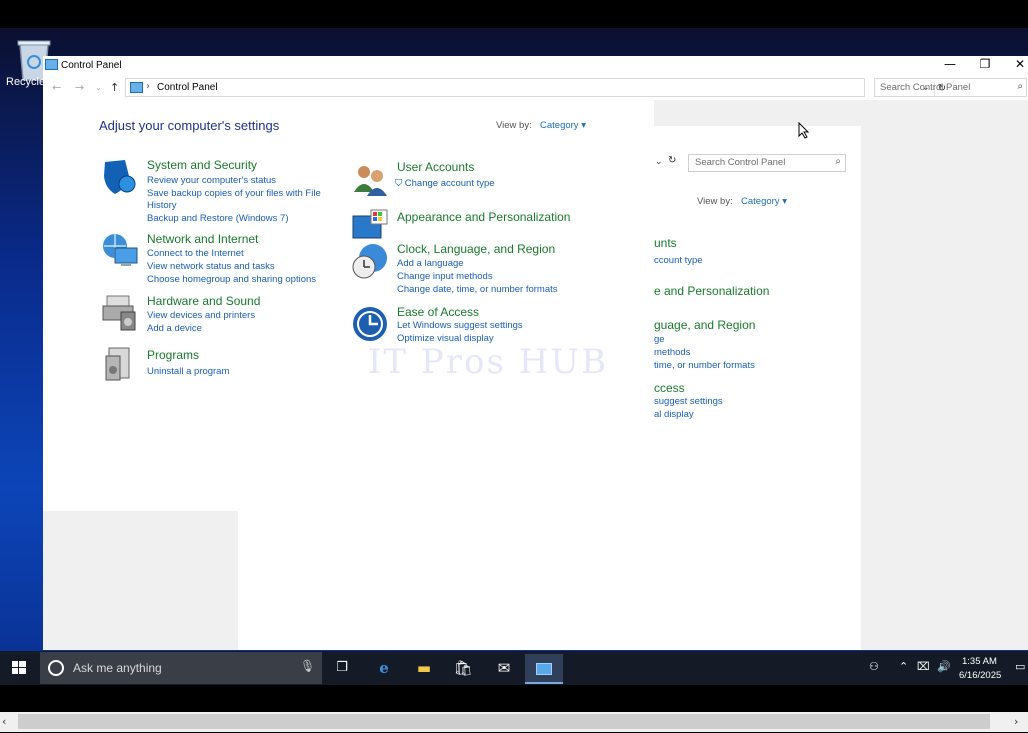 The width and height of the screenshot is (1028, 733). I want to click on category-title: ccess, so click(669, 388).